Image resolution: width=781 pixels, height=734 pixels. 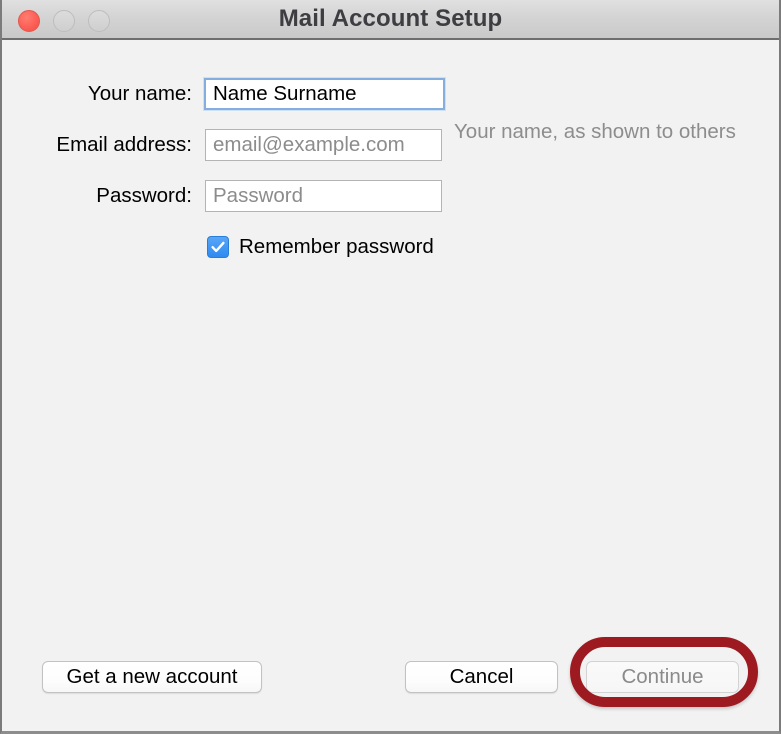 What do you see at coordinates (662, 677) in the screenshot?
I see `continue-button: Continue` at bounding box center [662, 677].